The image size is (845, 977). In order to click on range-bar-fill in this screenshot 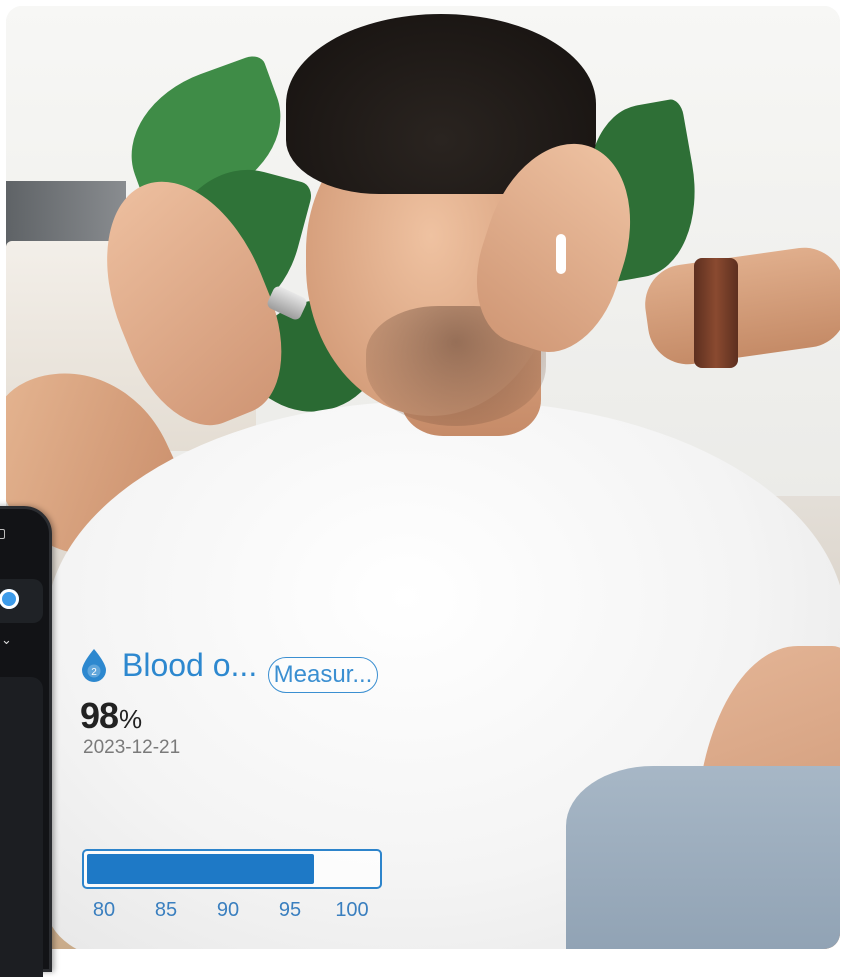, I will do `click(201, 869)`.